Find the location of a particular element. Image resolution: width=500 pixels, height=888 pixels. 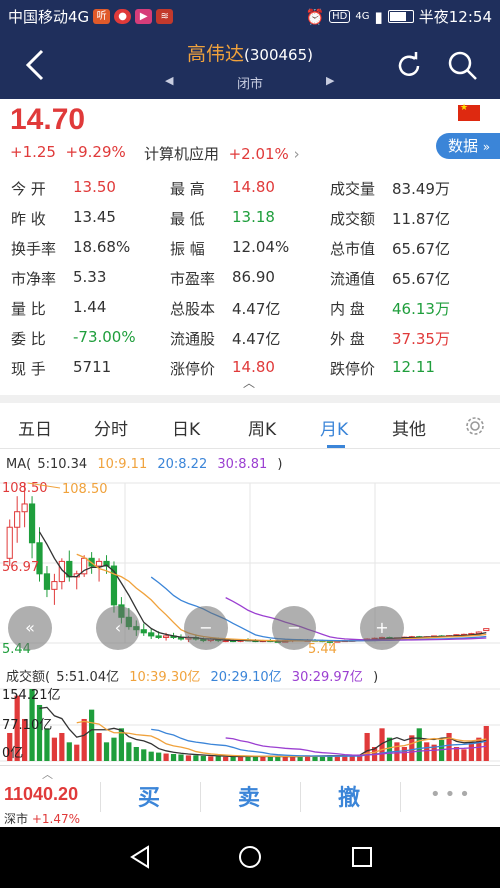

stat-cell: 流通股 4.47亿 is located at coordinates (225, 338).